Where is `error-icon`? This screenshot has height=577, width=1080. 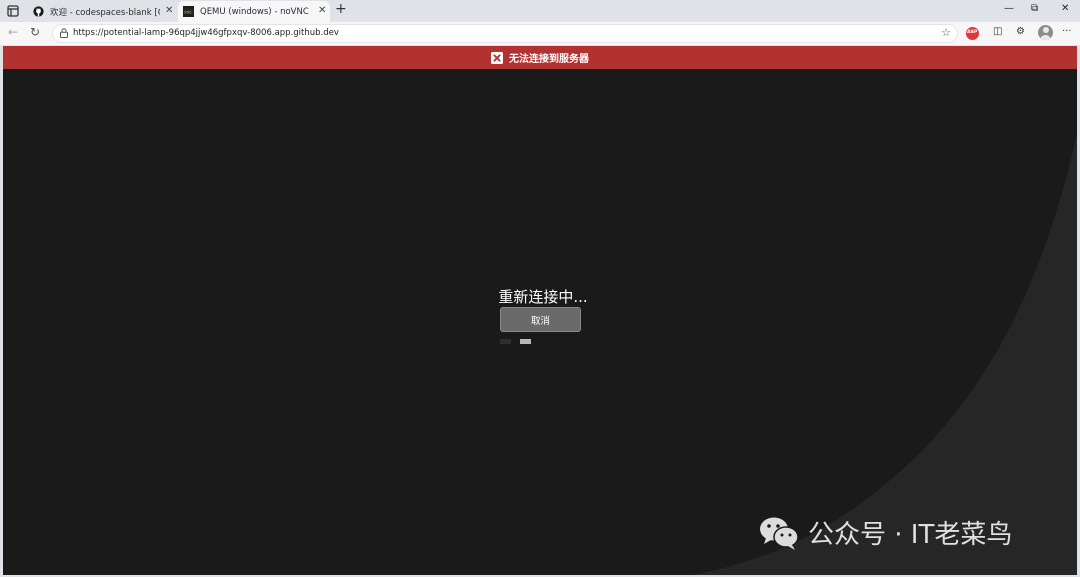 error-icon is located at coordinates (497, 57).